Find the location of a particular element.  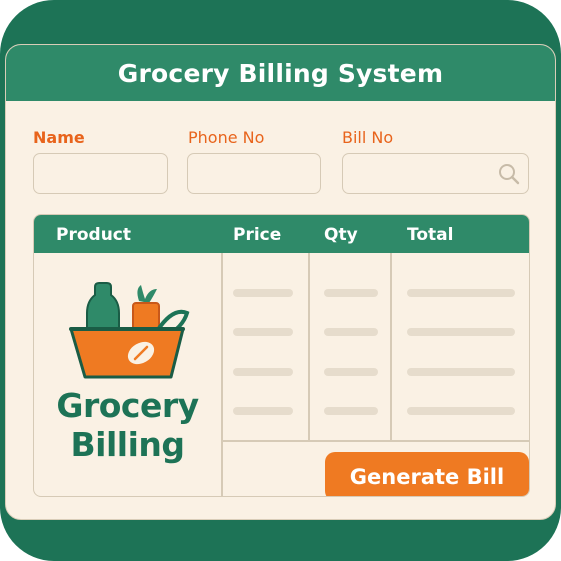

search-icon is located at coordinates (509, 174).